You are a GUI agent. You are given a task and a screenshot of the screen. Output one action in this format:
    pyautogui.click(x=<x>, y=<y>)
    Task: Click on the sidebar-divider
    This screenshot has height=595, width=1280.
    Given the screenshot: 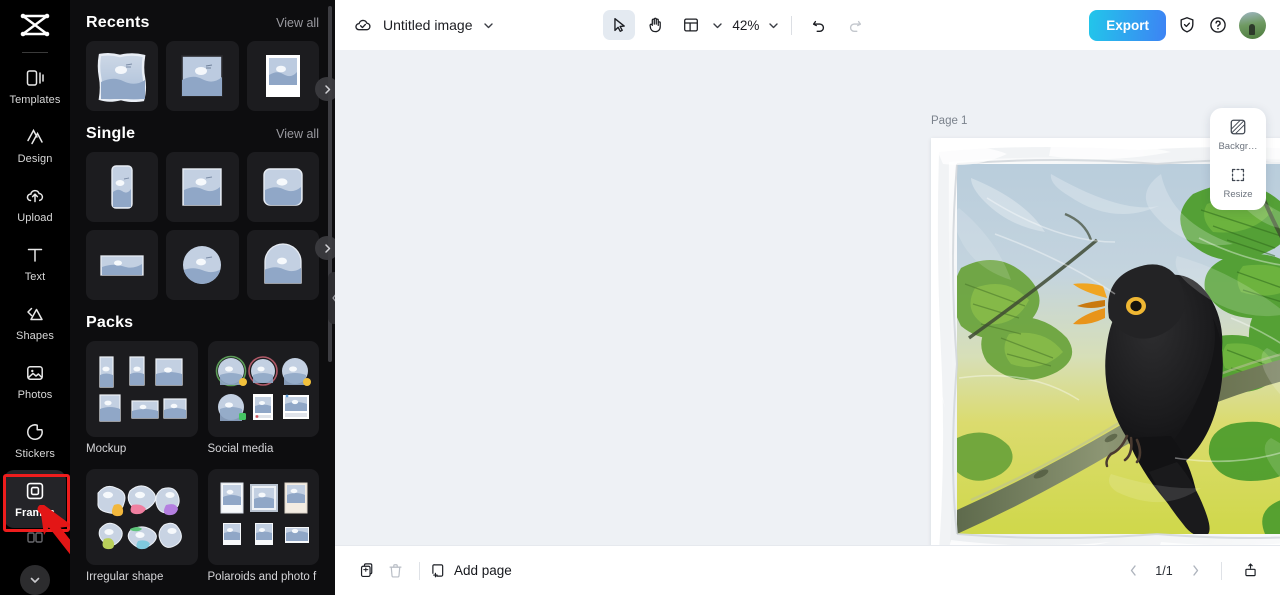 What is the action you would take?
    pyautogui.click(x=35, y=52)
    